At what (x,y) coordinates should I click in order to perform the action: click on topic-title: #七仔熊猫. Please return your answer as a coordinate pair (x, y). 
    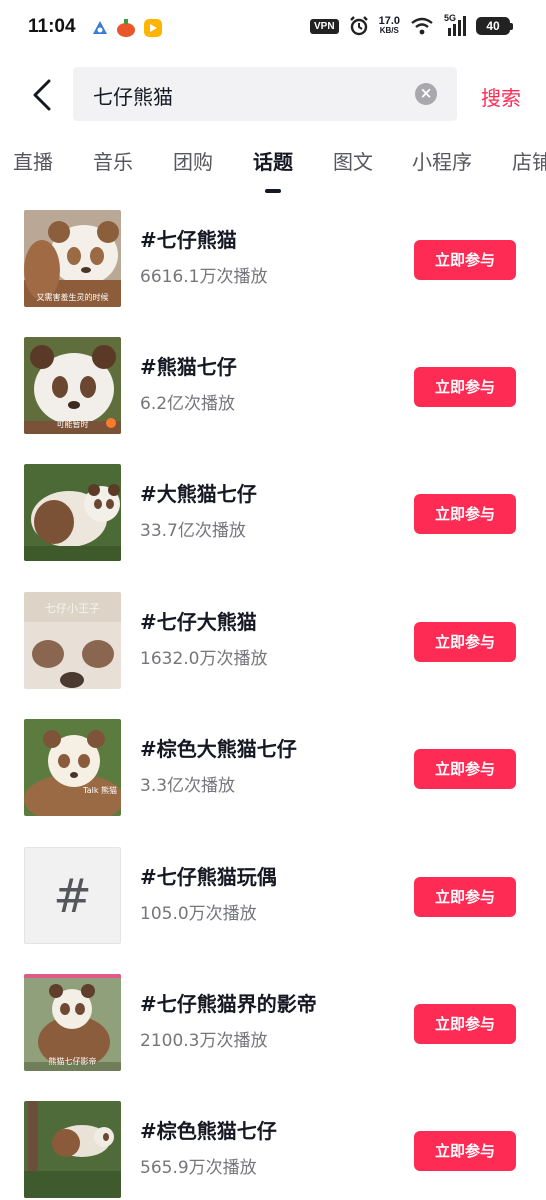
    Looking at the image, I should click on (188, 238).